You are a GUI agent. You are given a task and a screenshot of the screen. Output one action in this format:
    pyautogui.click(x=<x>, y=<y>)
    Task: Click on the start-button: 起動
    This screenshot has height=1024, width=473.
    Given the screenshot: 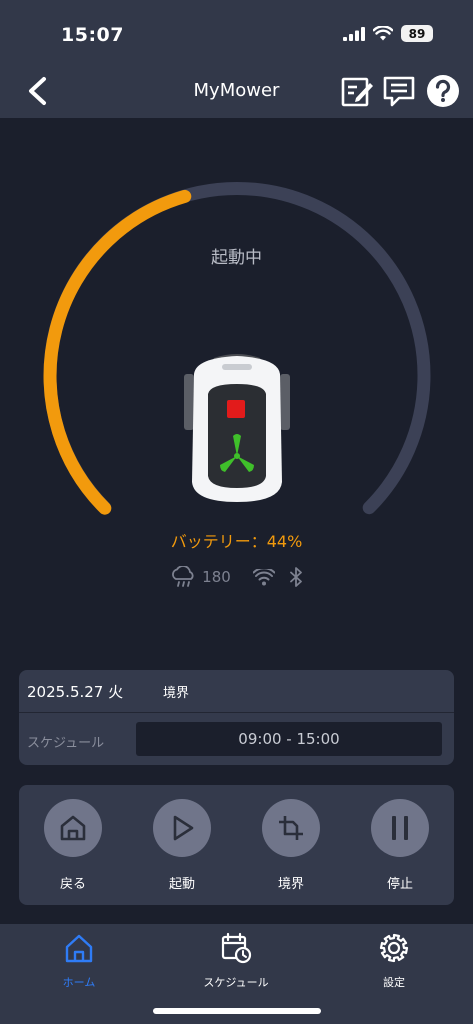 What is the action you would take?
    pyautogui.click(x=182, y=845)
    